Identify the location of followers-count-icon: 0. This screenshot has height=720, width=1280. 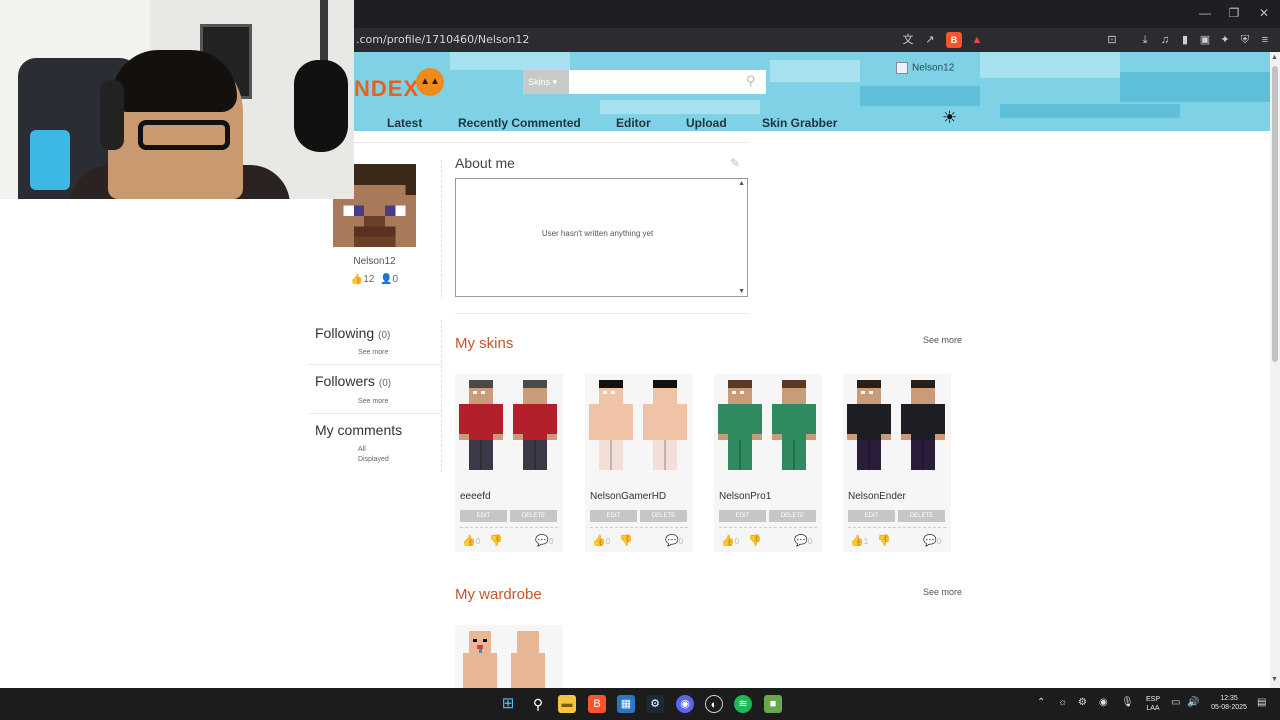
(395, 279).